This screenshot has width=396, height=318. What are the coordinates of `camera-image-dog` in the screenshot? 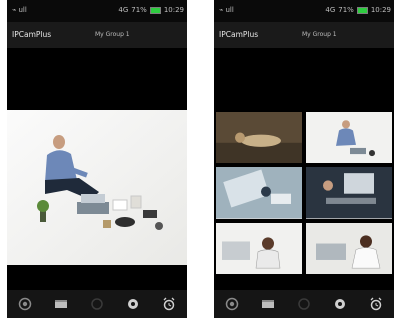 It's located at (259, 138).